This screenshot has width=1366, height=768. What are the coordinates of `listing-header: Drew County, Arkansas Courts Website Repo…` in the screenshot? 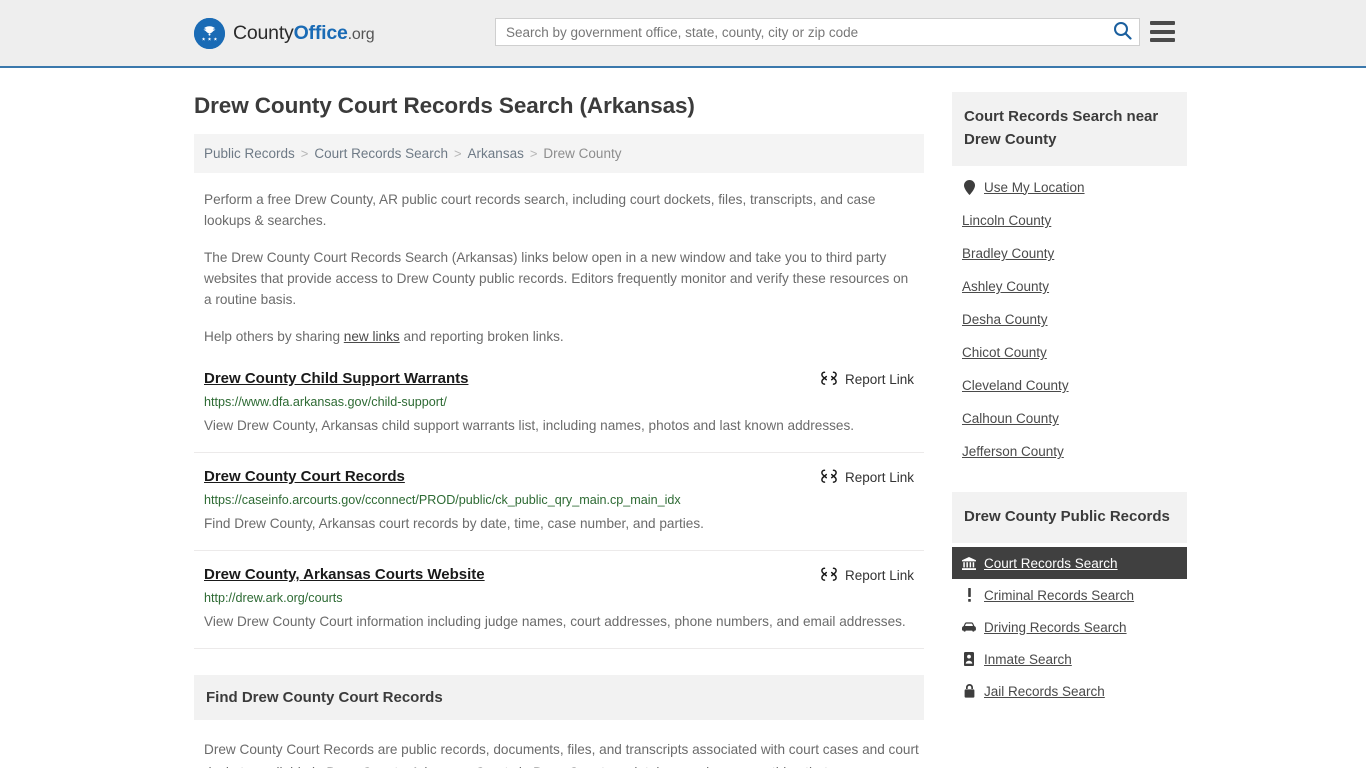 It's located at (559, 575).